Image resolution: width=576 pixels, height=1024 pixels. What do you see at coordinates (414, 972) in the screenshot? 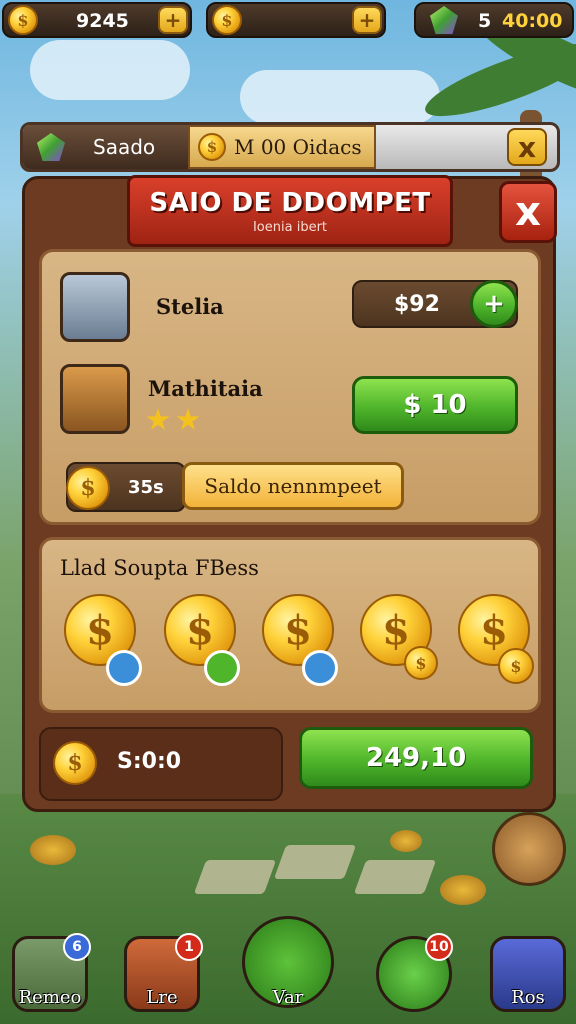
I see `nav-item-4: 10` at bounding box center [414, 972].